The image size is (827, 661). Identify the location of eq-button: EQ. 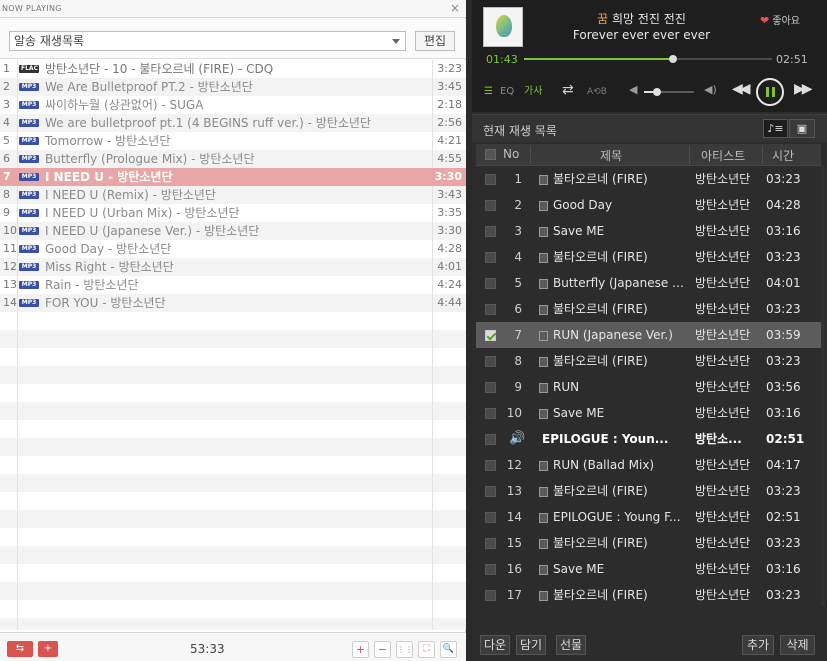
(507, 92).